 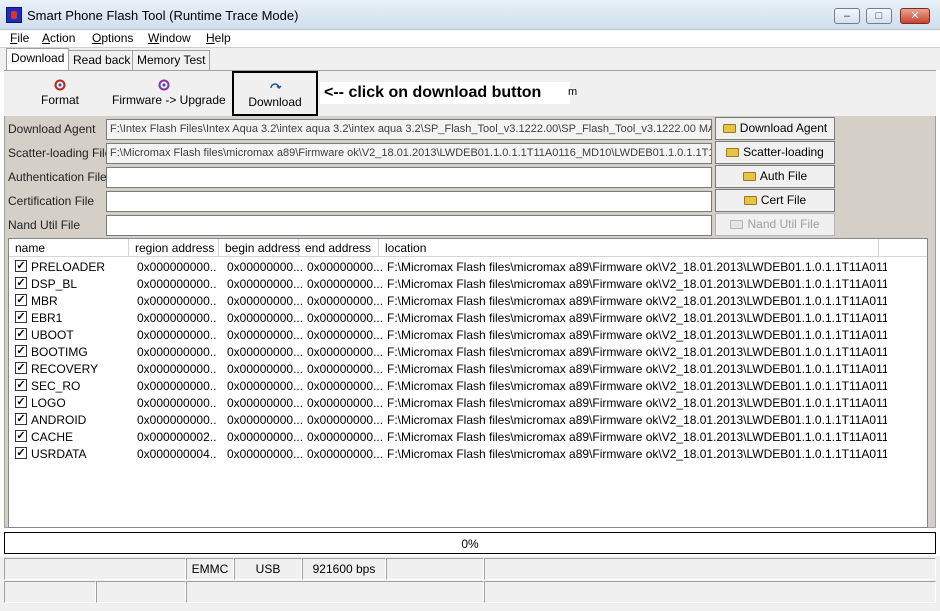 I want to click on certification-field, so click(x=409, y=201).